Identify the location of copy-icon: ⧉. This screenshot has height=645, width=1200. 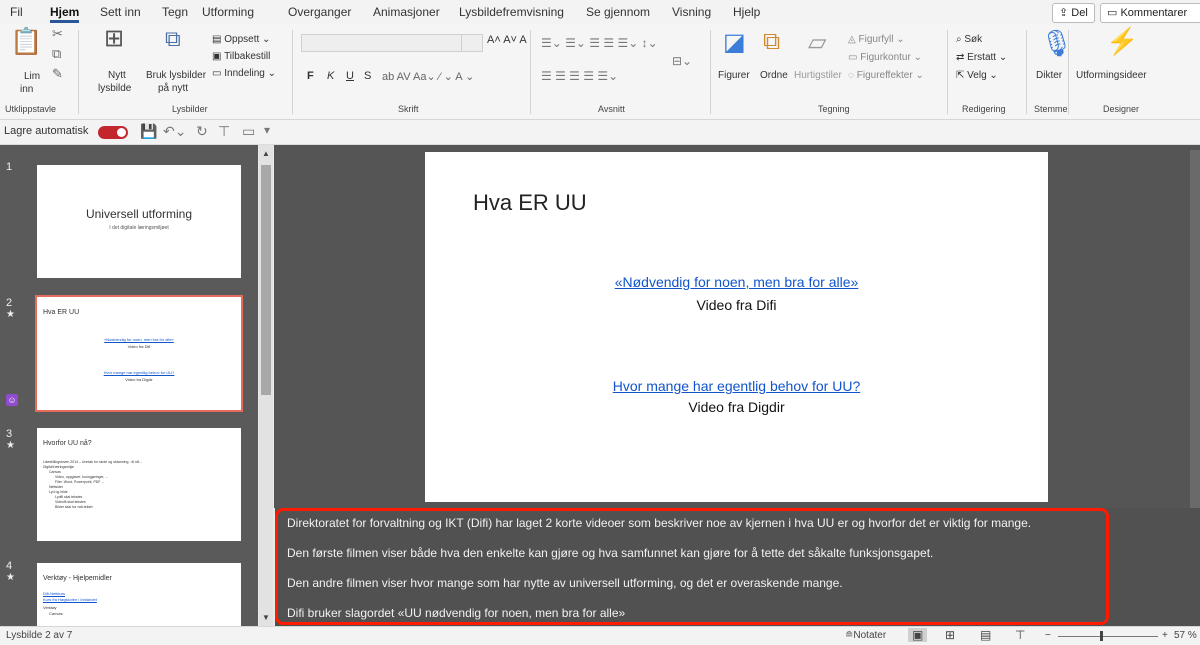
(56, 54).